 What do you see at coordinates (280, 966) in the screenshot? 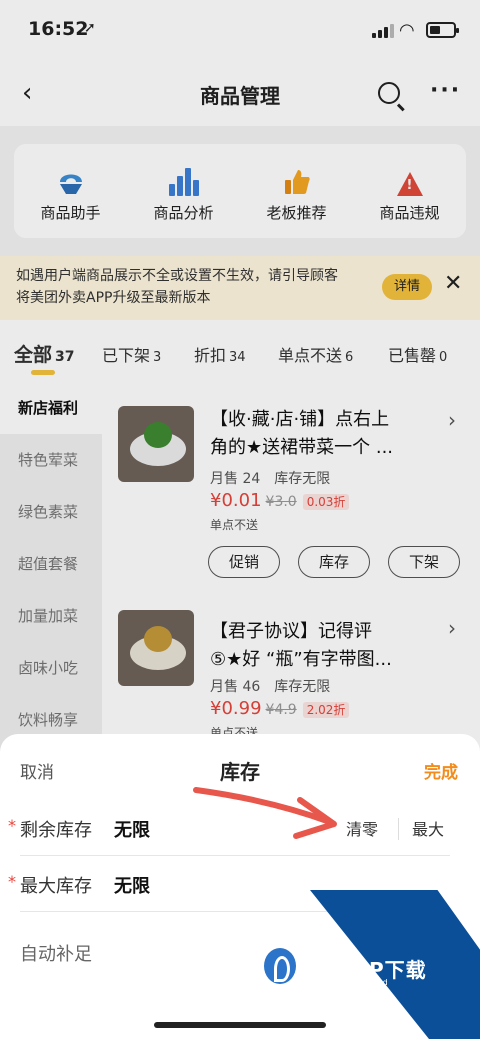
I see `watermark-logo-icon` at bounding box center [280, 966].